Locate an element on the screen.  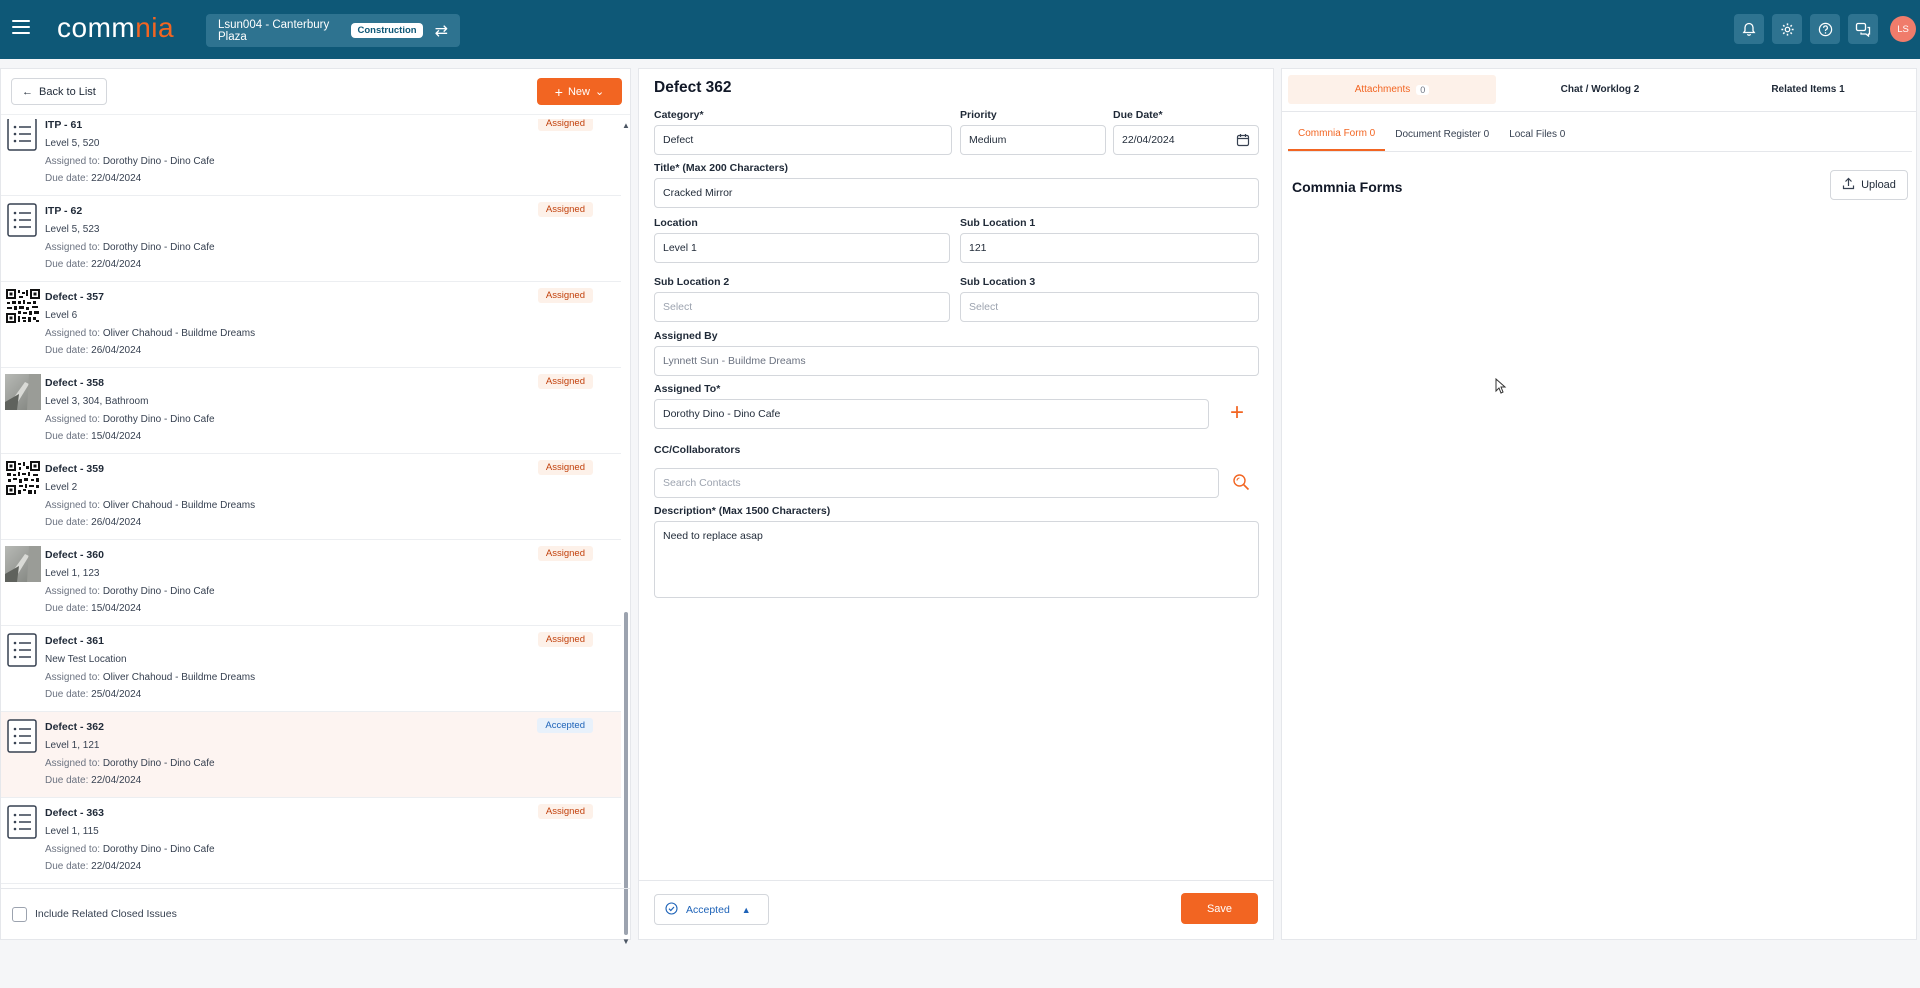
item-location: Level 5, 523 is located at coordinates (72, 229).